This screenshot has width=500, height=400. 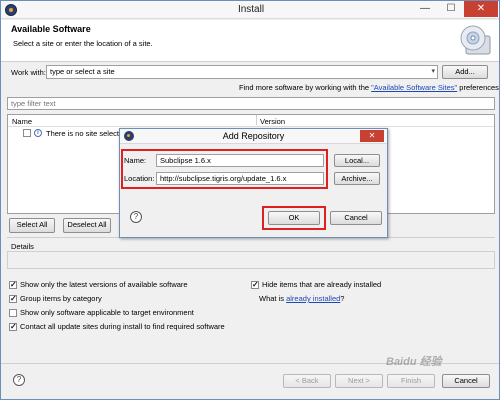 I want to click on dialog-titlebar: Add Repository ✕, so click(x=253, y=136).